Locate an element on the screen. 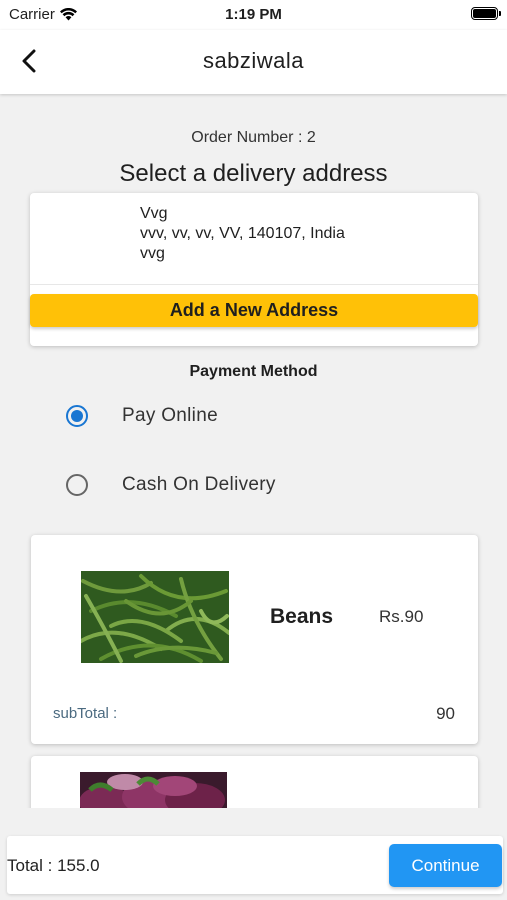 The height and width of the screenshot is (900, 507). order-total: Total : 155.0 is located at coordinates (53, 865).